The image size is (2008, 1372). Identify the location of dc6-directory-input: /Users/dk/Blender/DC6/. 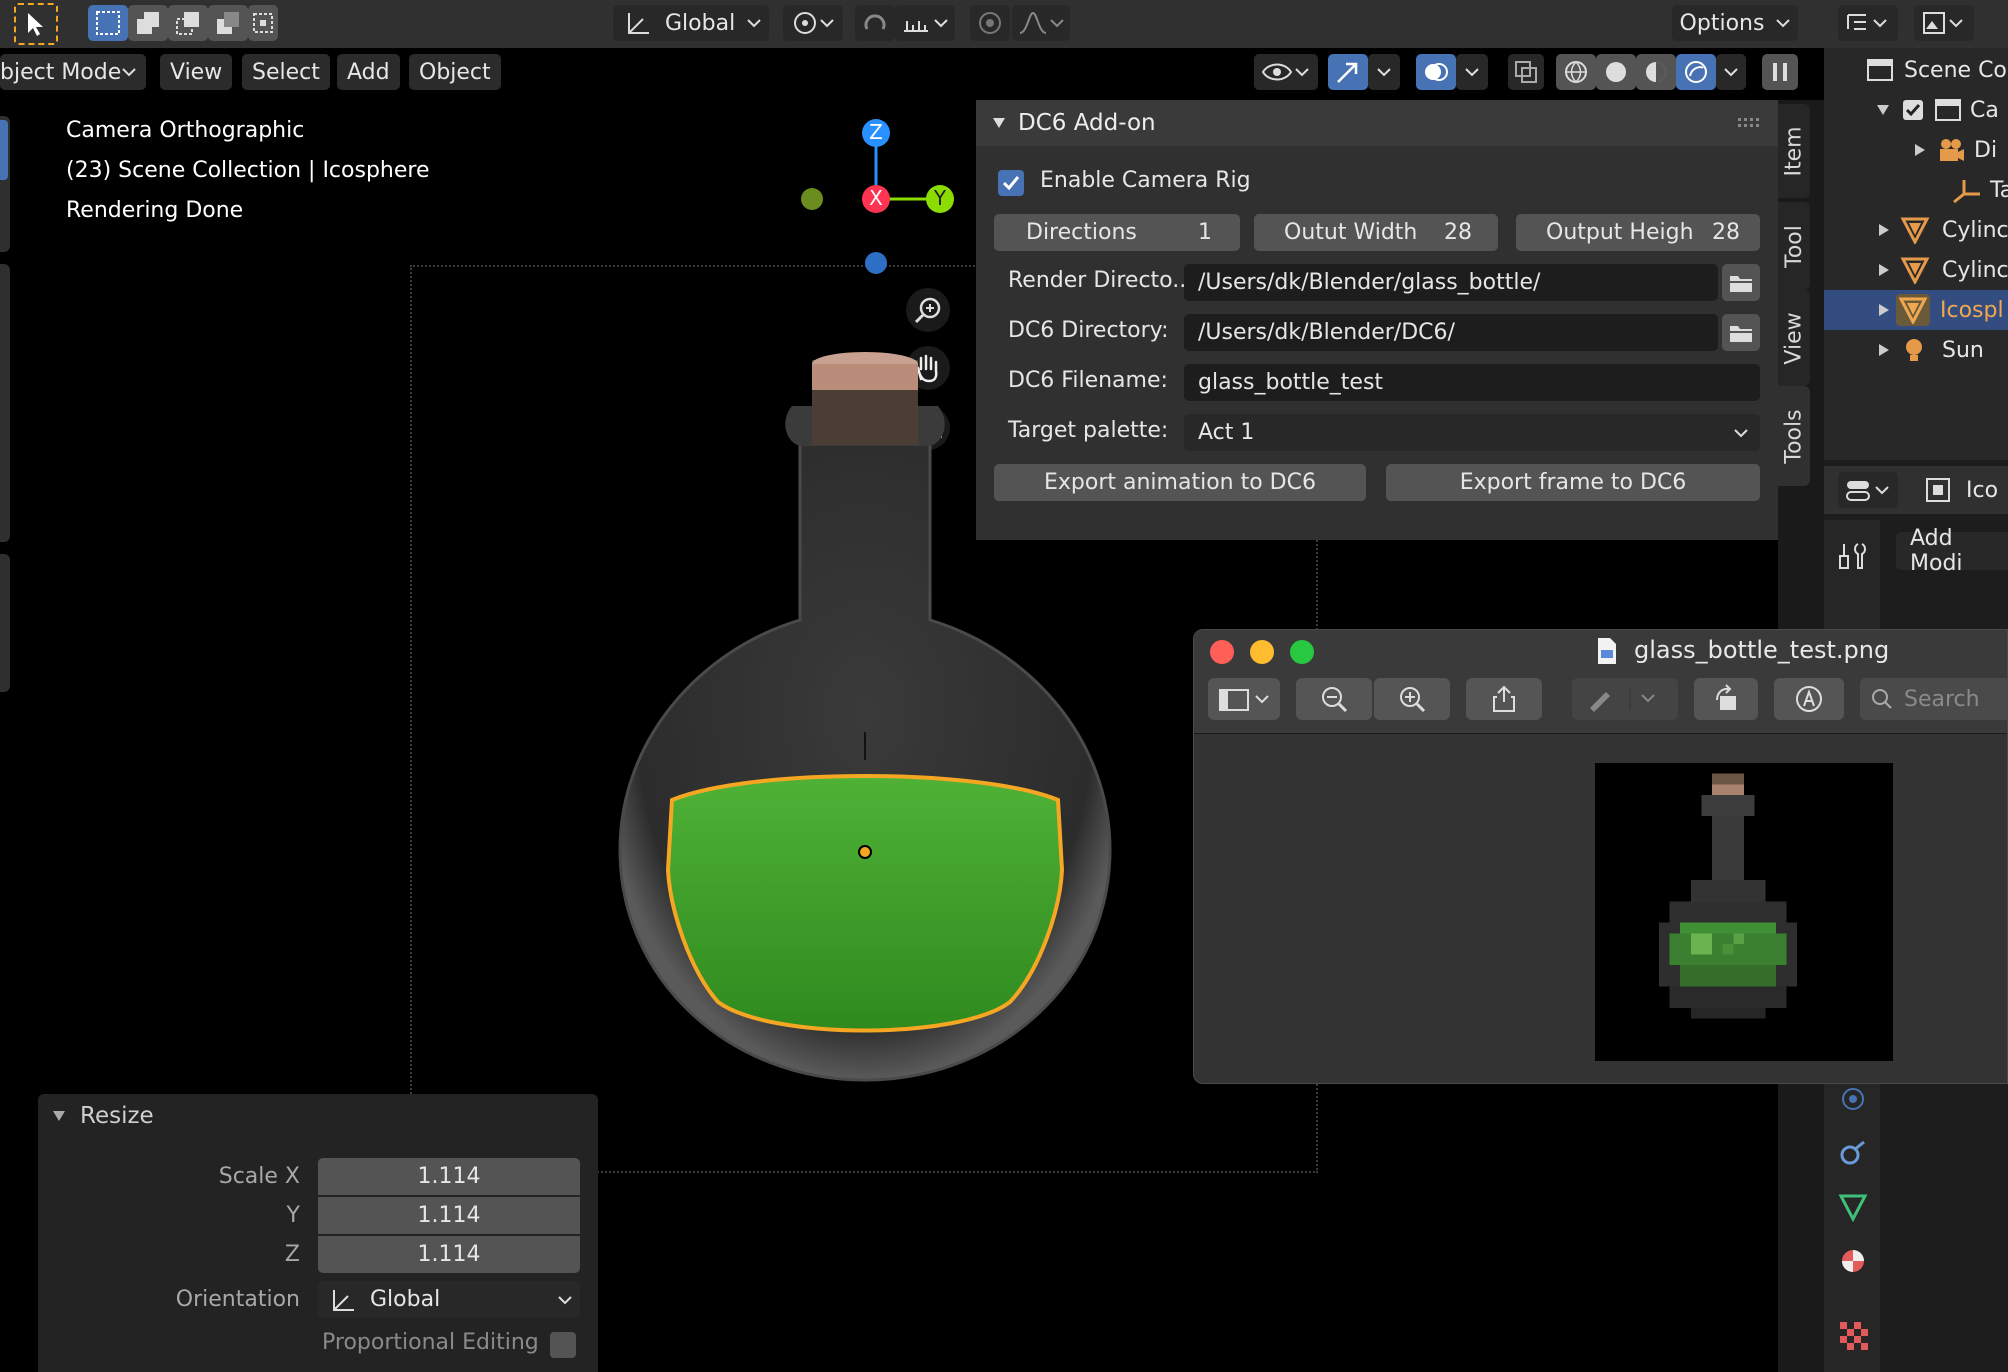
(1451, 332).